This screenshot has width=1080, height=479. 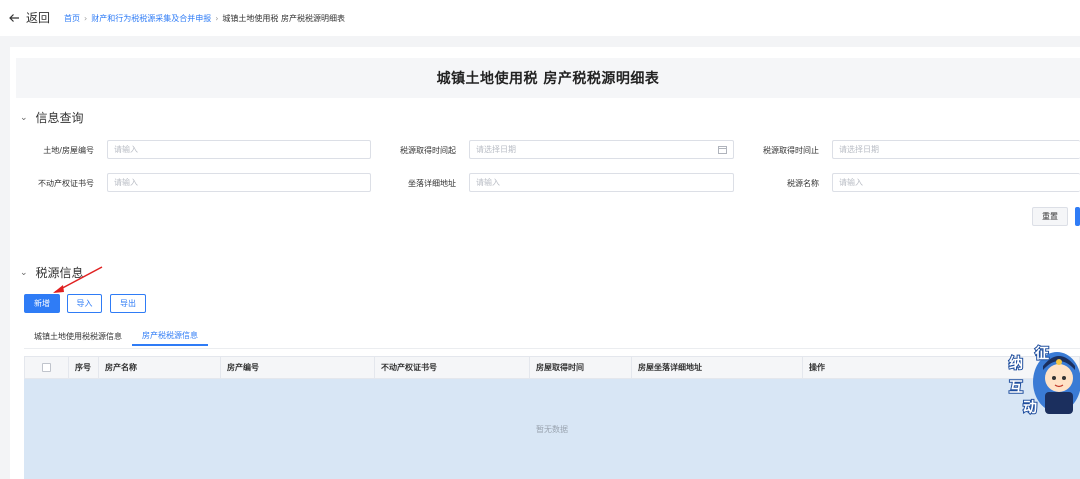 I want to click on reset-button: 重置, so click(x=1050, y=216).